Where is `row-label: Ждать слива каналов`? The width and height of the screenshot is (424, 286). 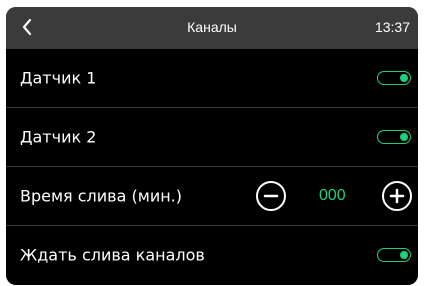
row-label: Ждать слива каналов is located at coordinates (112, 255).